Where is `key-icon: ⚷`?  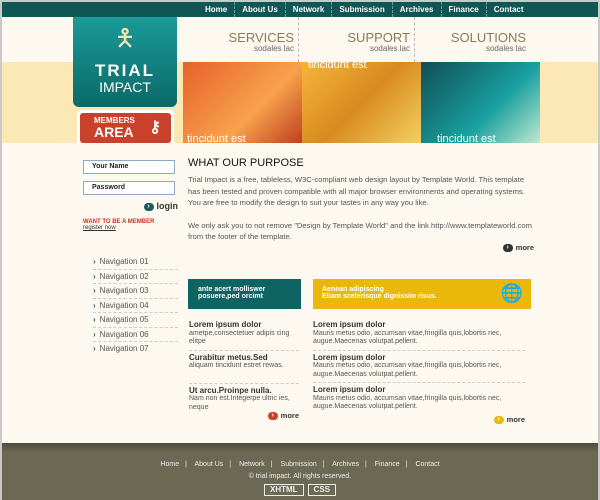 key-icon: ⚷ is located at coordinates (155, 127).